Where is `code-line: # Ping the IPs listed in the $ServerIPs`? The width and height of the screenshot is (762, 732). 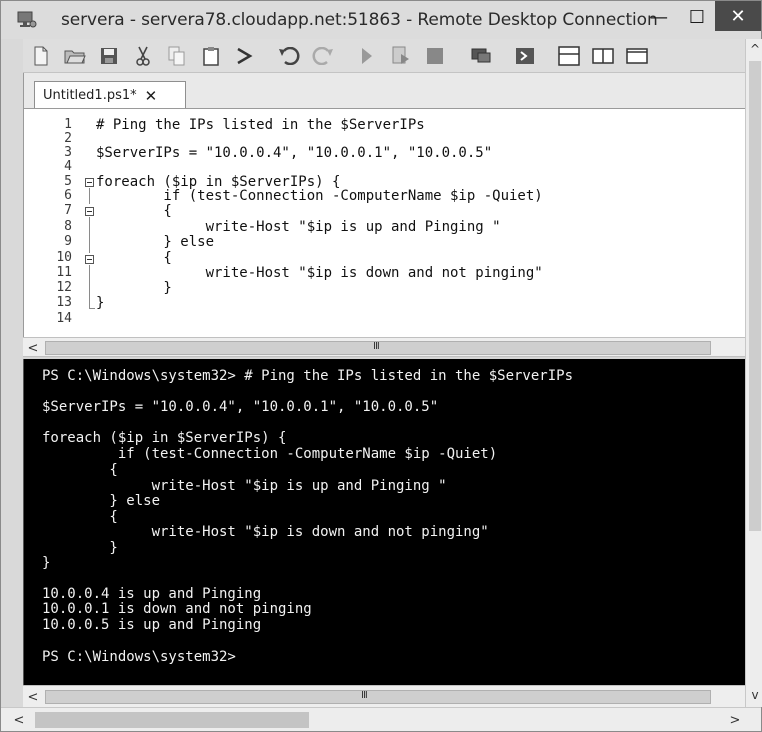 code-line: # Ping the IPs listed in the $ServerIPs is located at coordinates (260, 125).